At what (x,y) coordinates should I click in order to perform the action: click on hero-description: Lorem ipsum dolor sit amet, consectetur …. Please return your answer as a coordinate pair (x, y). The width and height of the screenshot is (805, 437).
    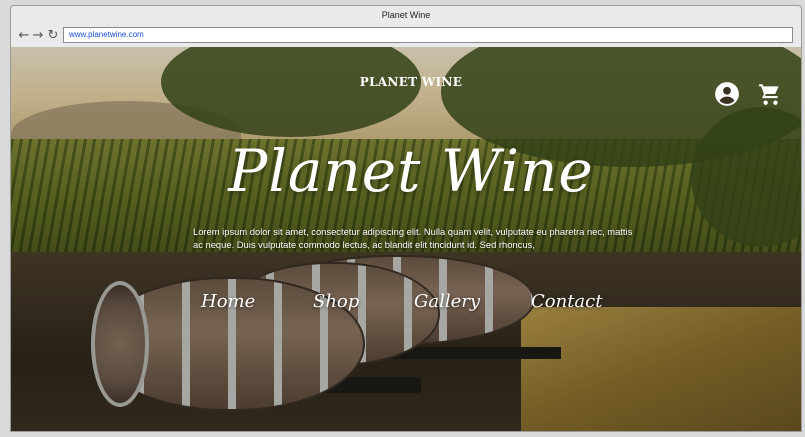
    Looking at the image, I should click on (413, 238).